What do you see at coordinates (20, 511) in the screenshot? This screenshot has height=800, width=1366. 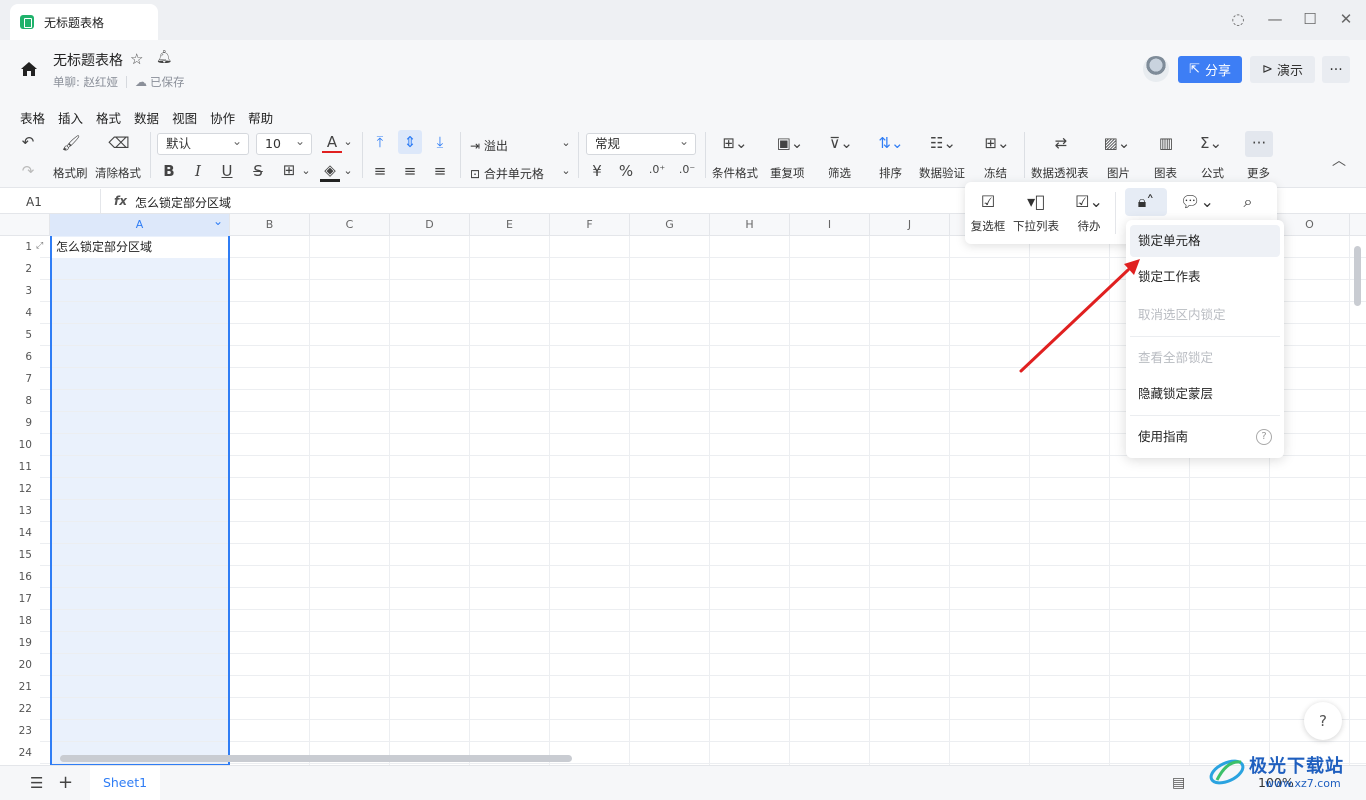 I see `row-header: 13` at bounding box center [20, 511].